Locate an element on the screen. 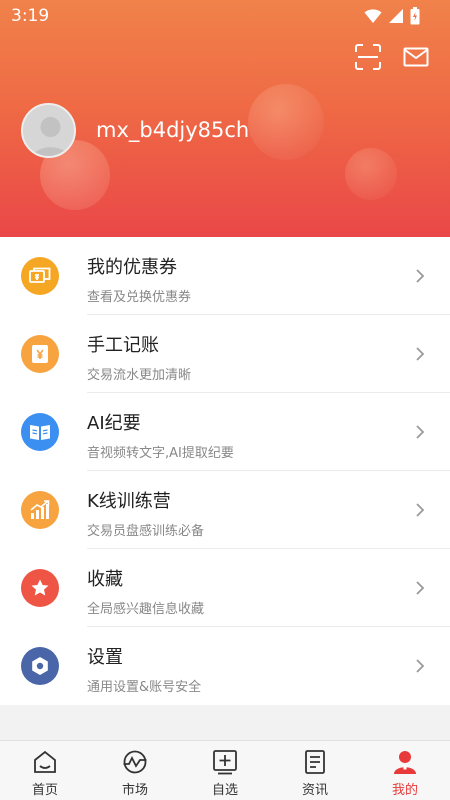  book-icon is located at coordinates (40, 432).